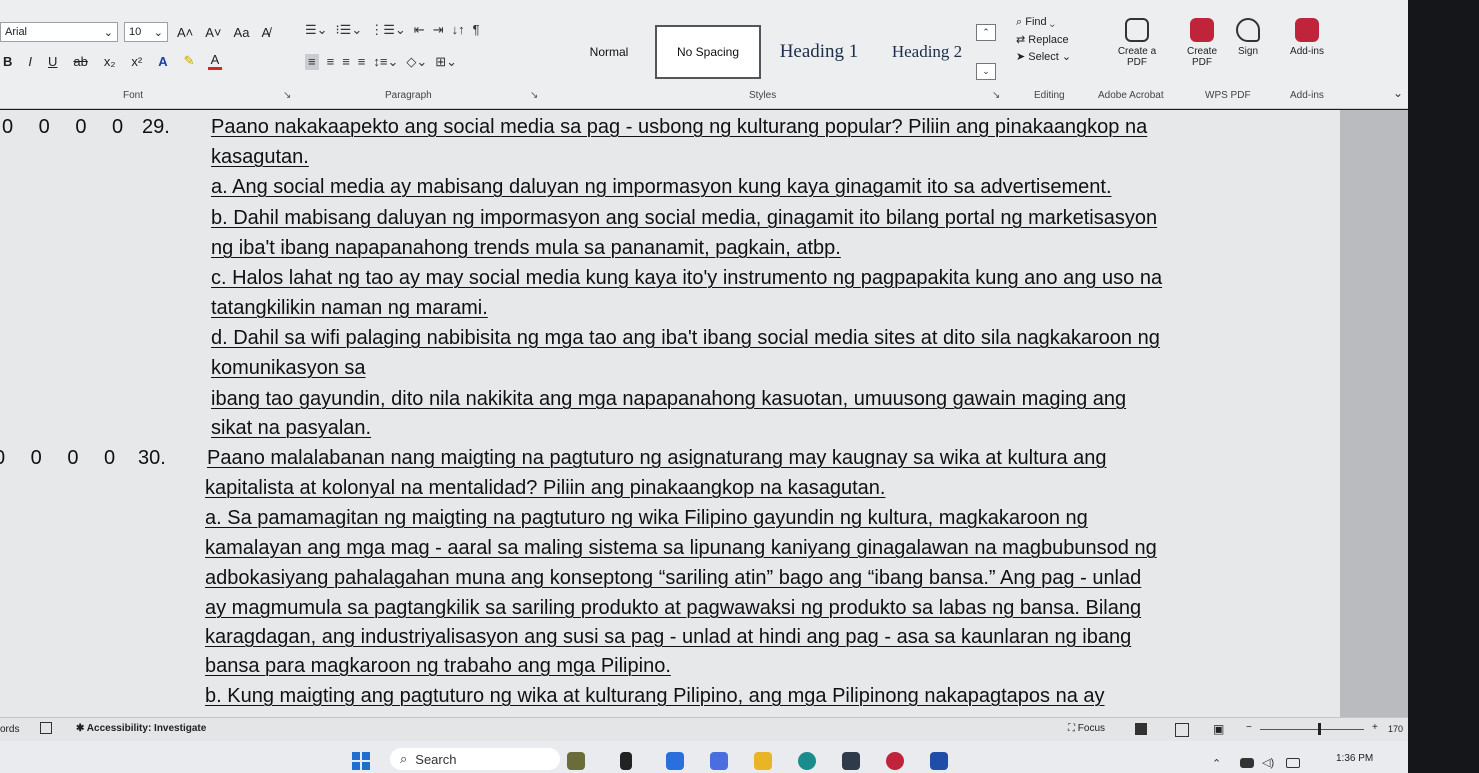 This screenshot has height=773, width=1479. I want to click on focus-button: ⛶ Focus, so click(1086, 728).